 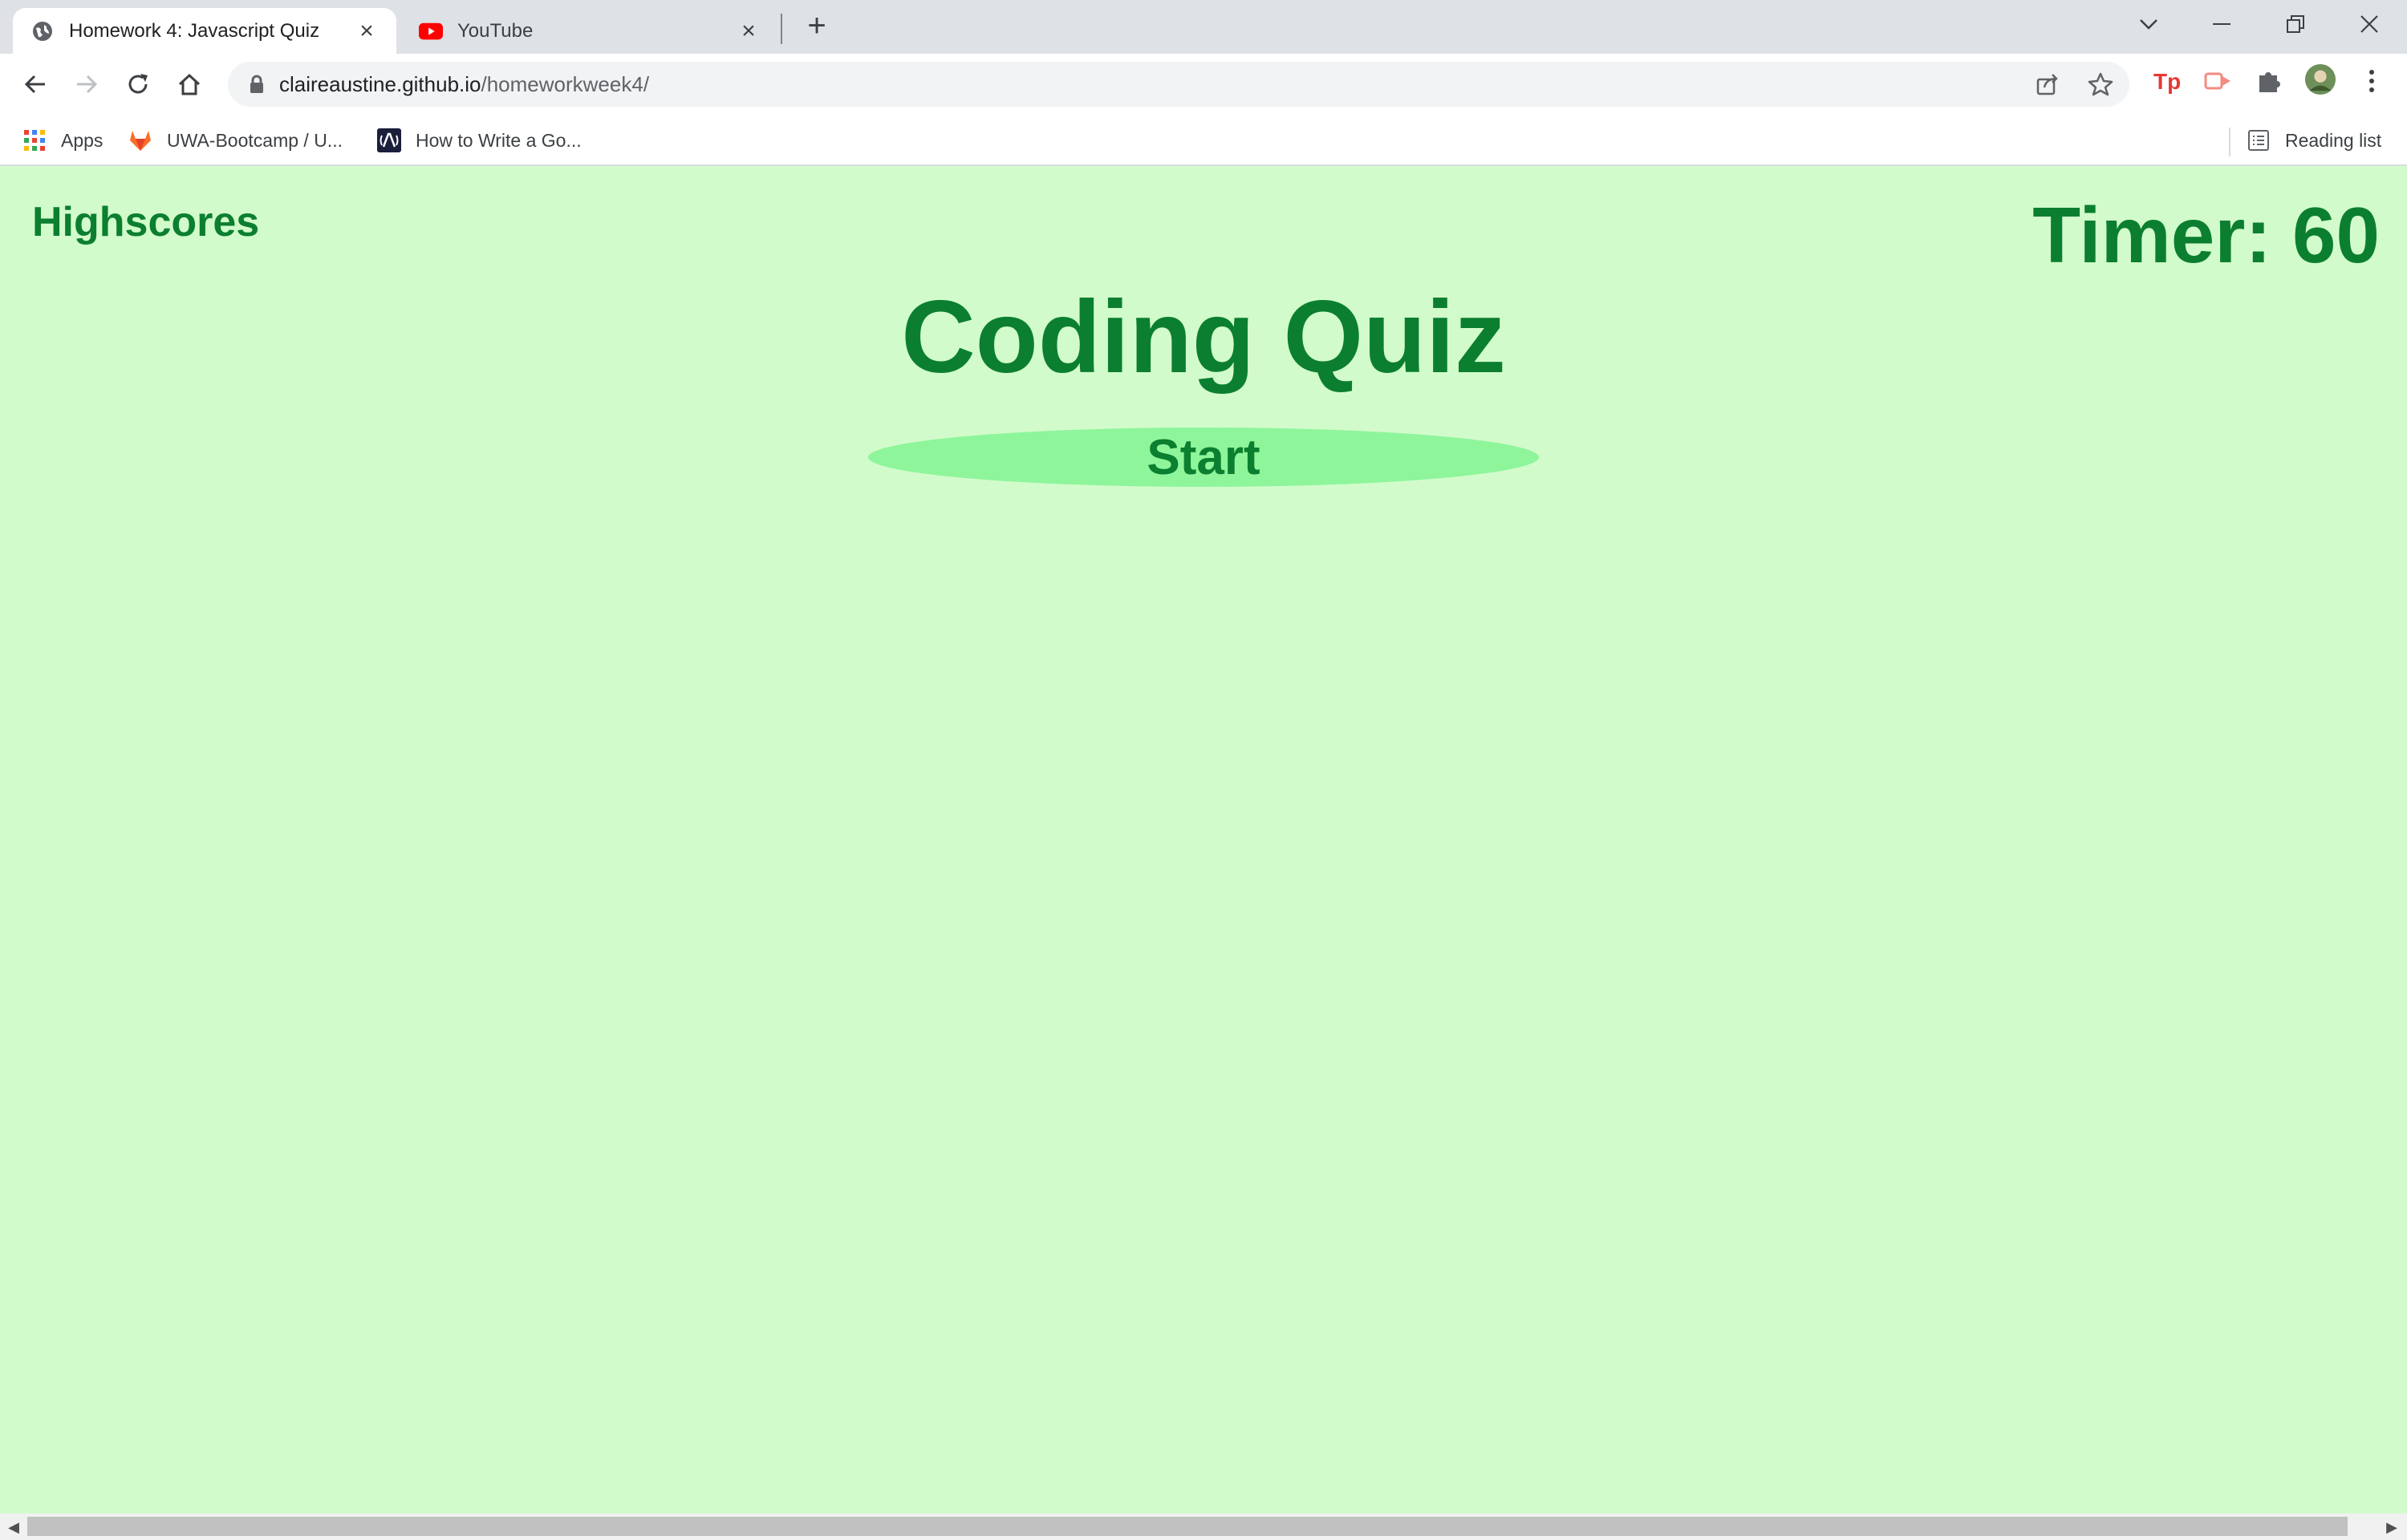 I want to click on profile-avatar, so click(x=2320, y=79).